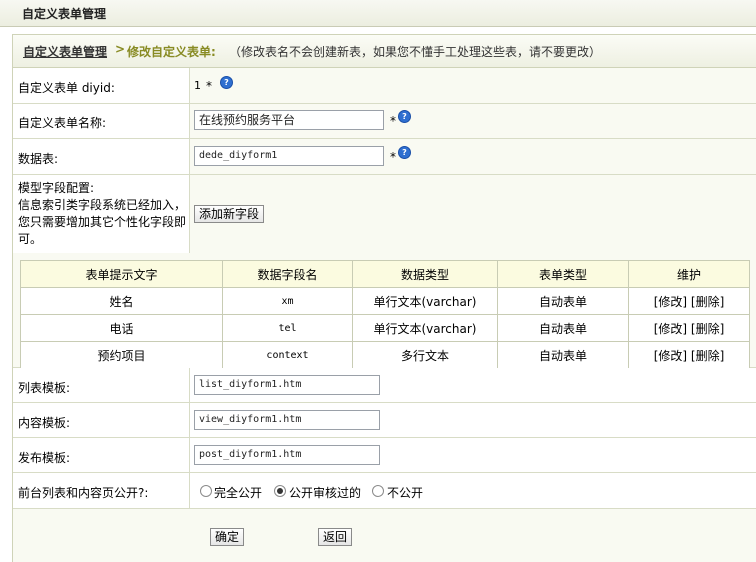  Describe the element at coordinates (325, 493) in the screenshot. I see `radio-public-approved-label: 公开审核过的` at that location.